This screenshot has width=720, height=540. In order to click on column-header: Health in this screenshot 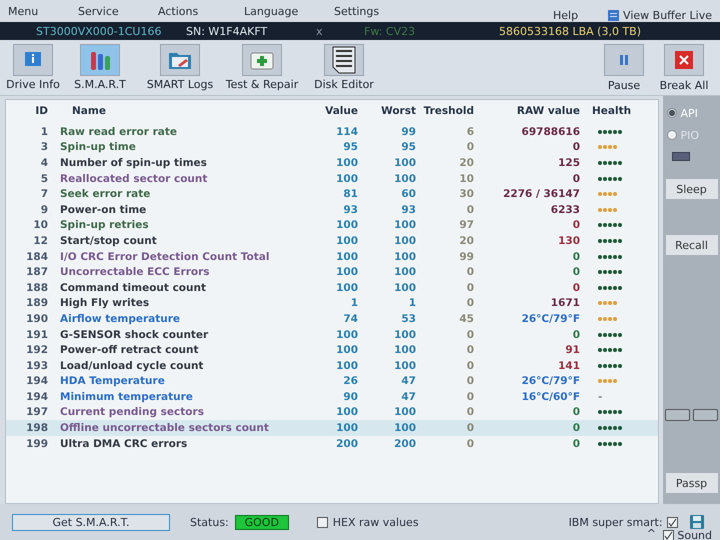, I will do `click(615, 111)`.